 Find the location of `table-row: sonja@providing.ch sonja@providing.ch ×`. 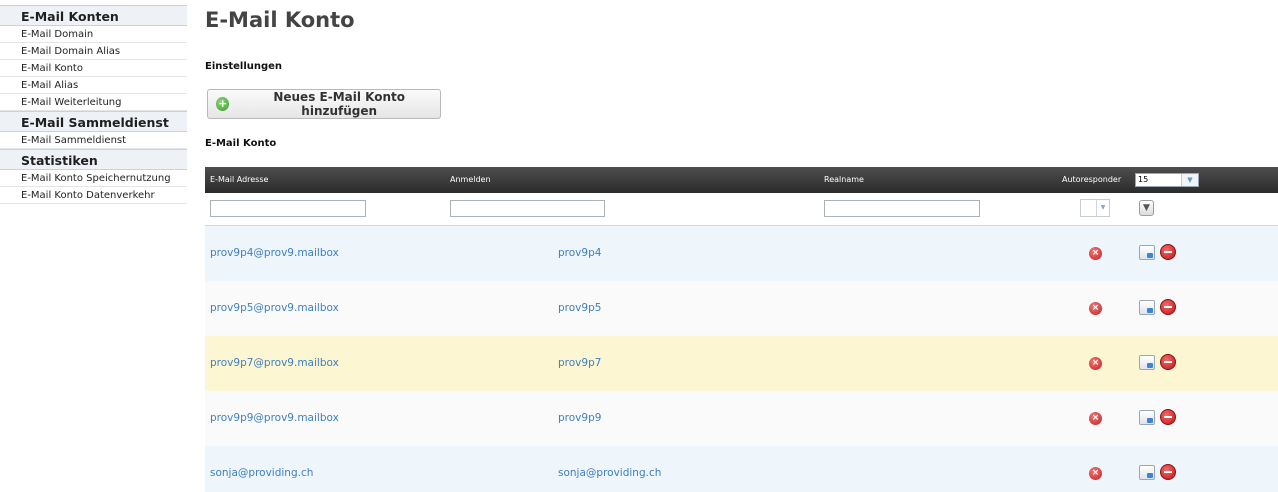

table-row: sonja@providing.ch sonja@providing.ch × is located at coordinates (741, 469).